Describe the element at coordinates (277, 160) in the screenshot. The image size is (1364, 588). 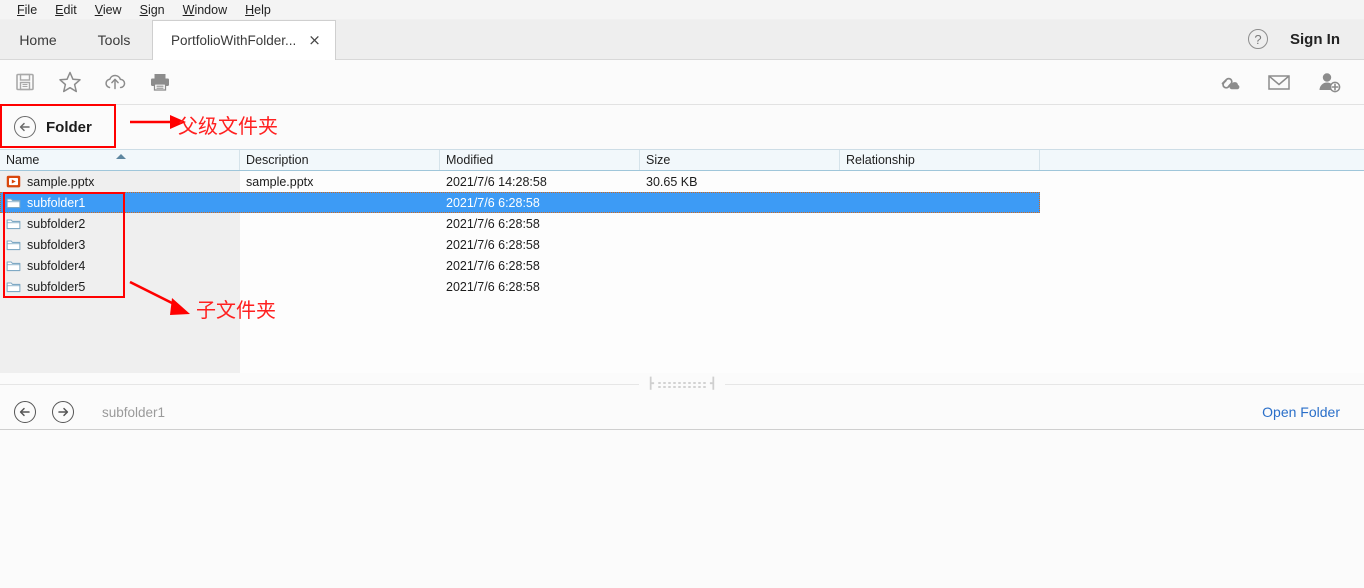
I see `column-header-description-label: Description` at that location.